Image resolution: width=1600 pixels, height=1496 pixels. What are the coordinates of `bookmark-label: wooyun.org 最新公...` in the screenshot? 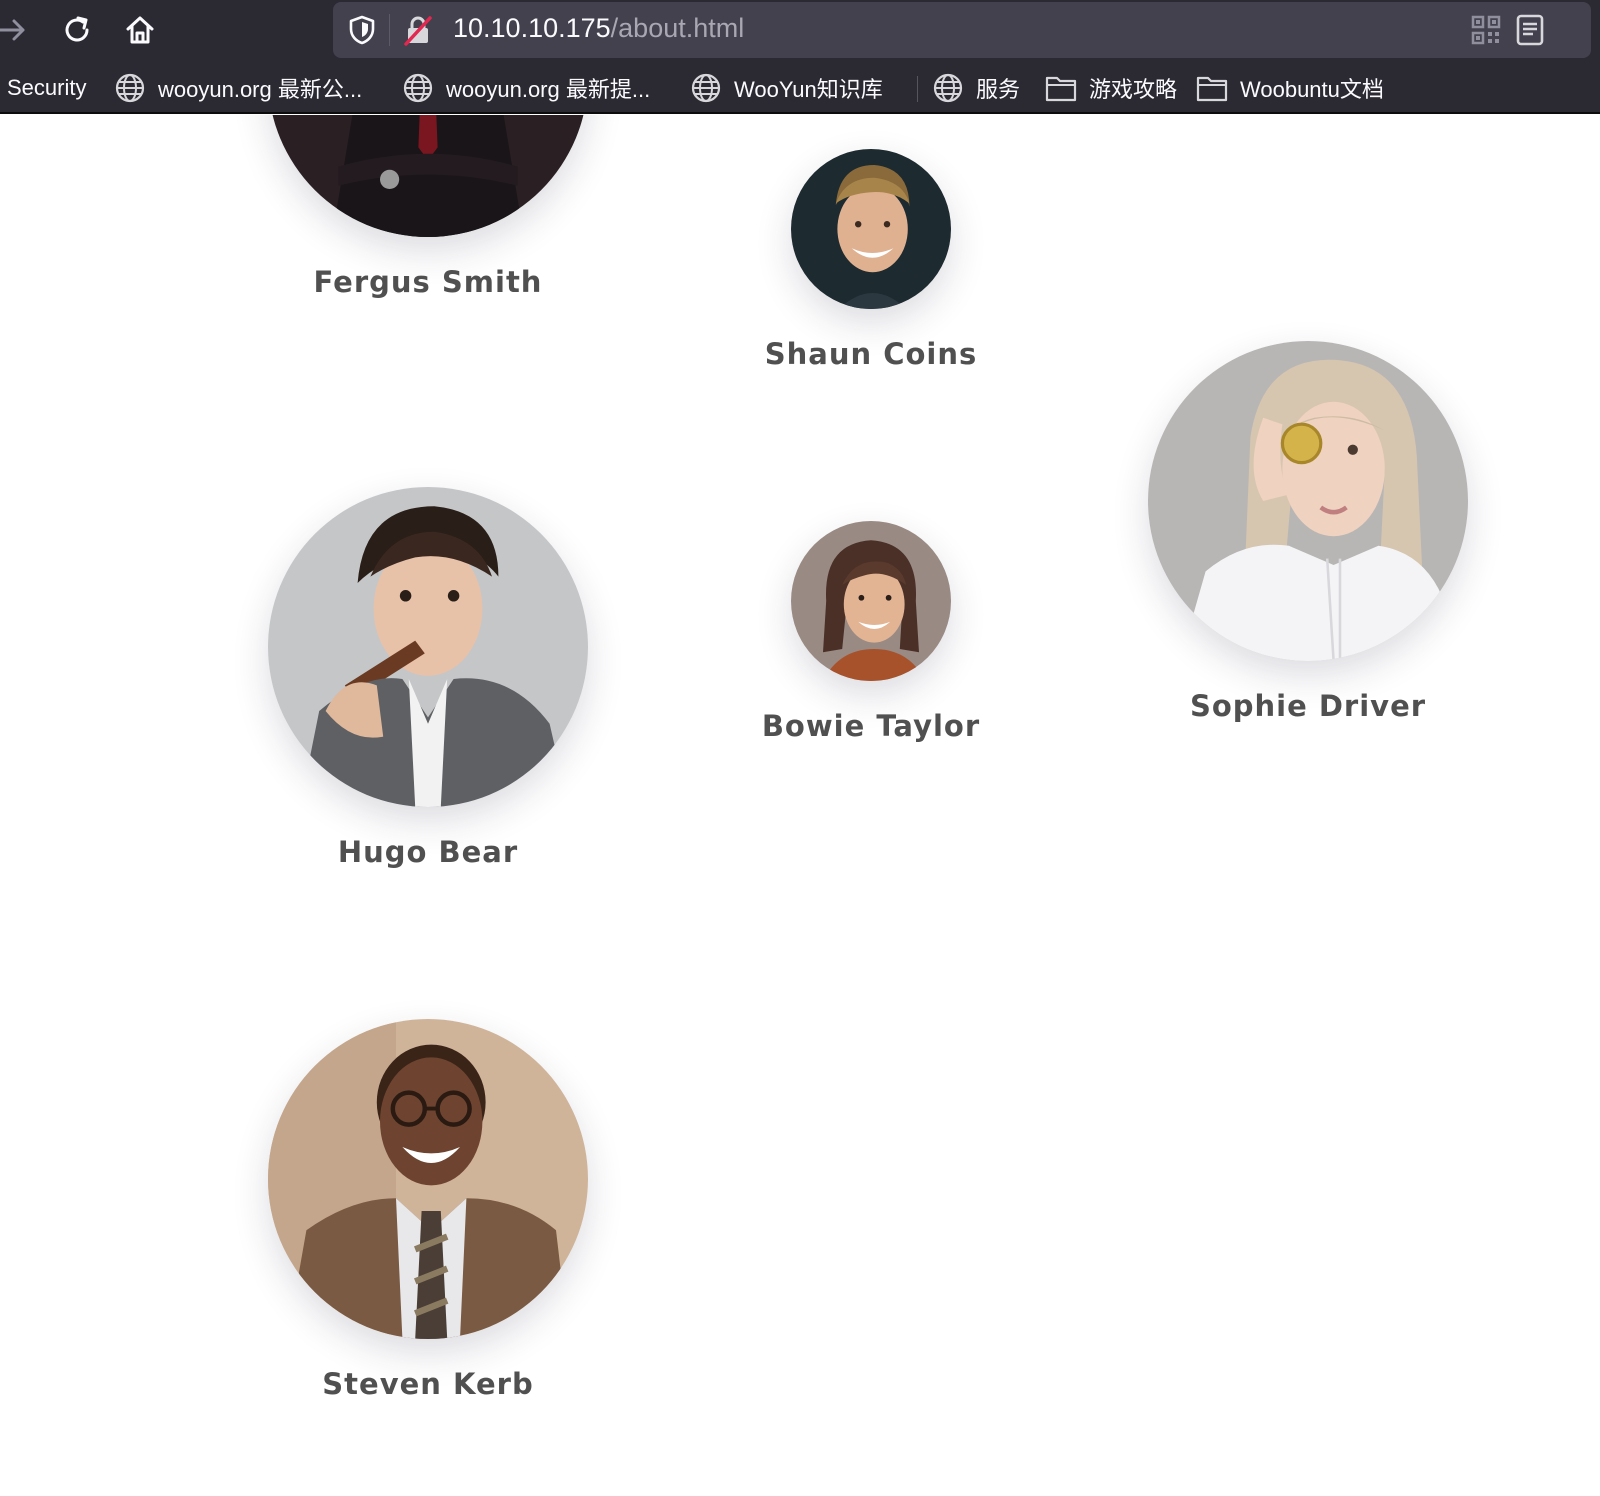 It's located at (260, 89).